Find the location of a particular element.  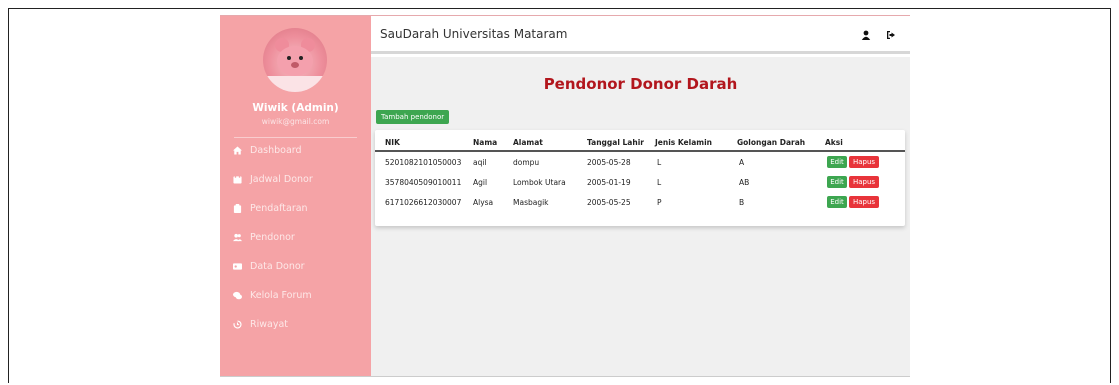

cell-golongan-darah: B is located at coordinates (742, 202).